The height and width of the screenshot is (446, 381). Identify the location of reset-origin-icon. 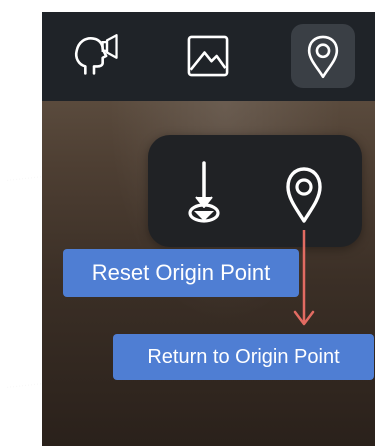
(204, 192).